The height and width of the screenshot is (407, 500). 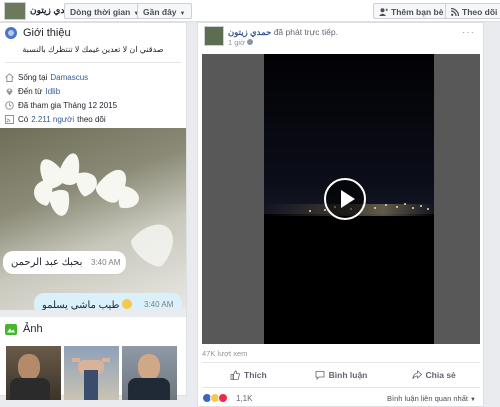 I want to click on share-button: Chia sẻ, so click(x=433, y=375).